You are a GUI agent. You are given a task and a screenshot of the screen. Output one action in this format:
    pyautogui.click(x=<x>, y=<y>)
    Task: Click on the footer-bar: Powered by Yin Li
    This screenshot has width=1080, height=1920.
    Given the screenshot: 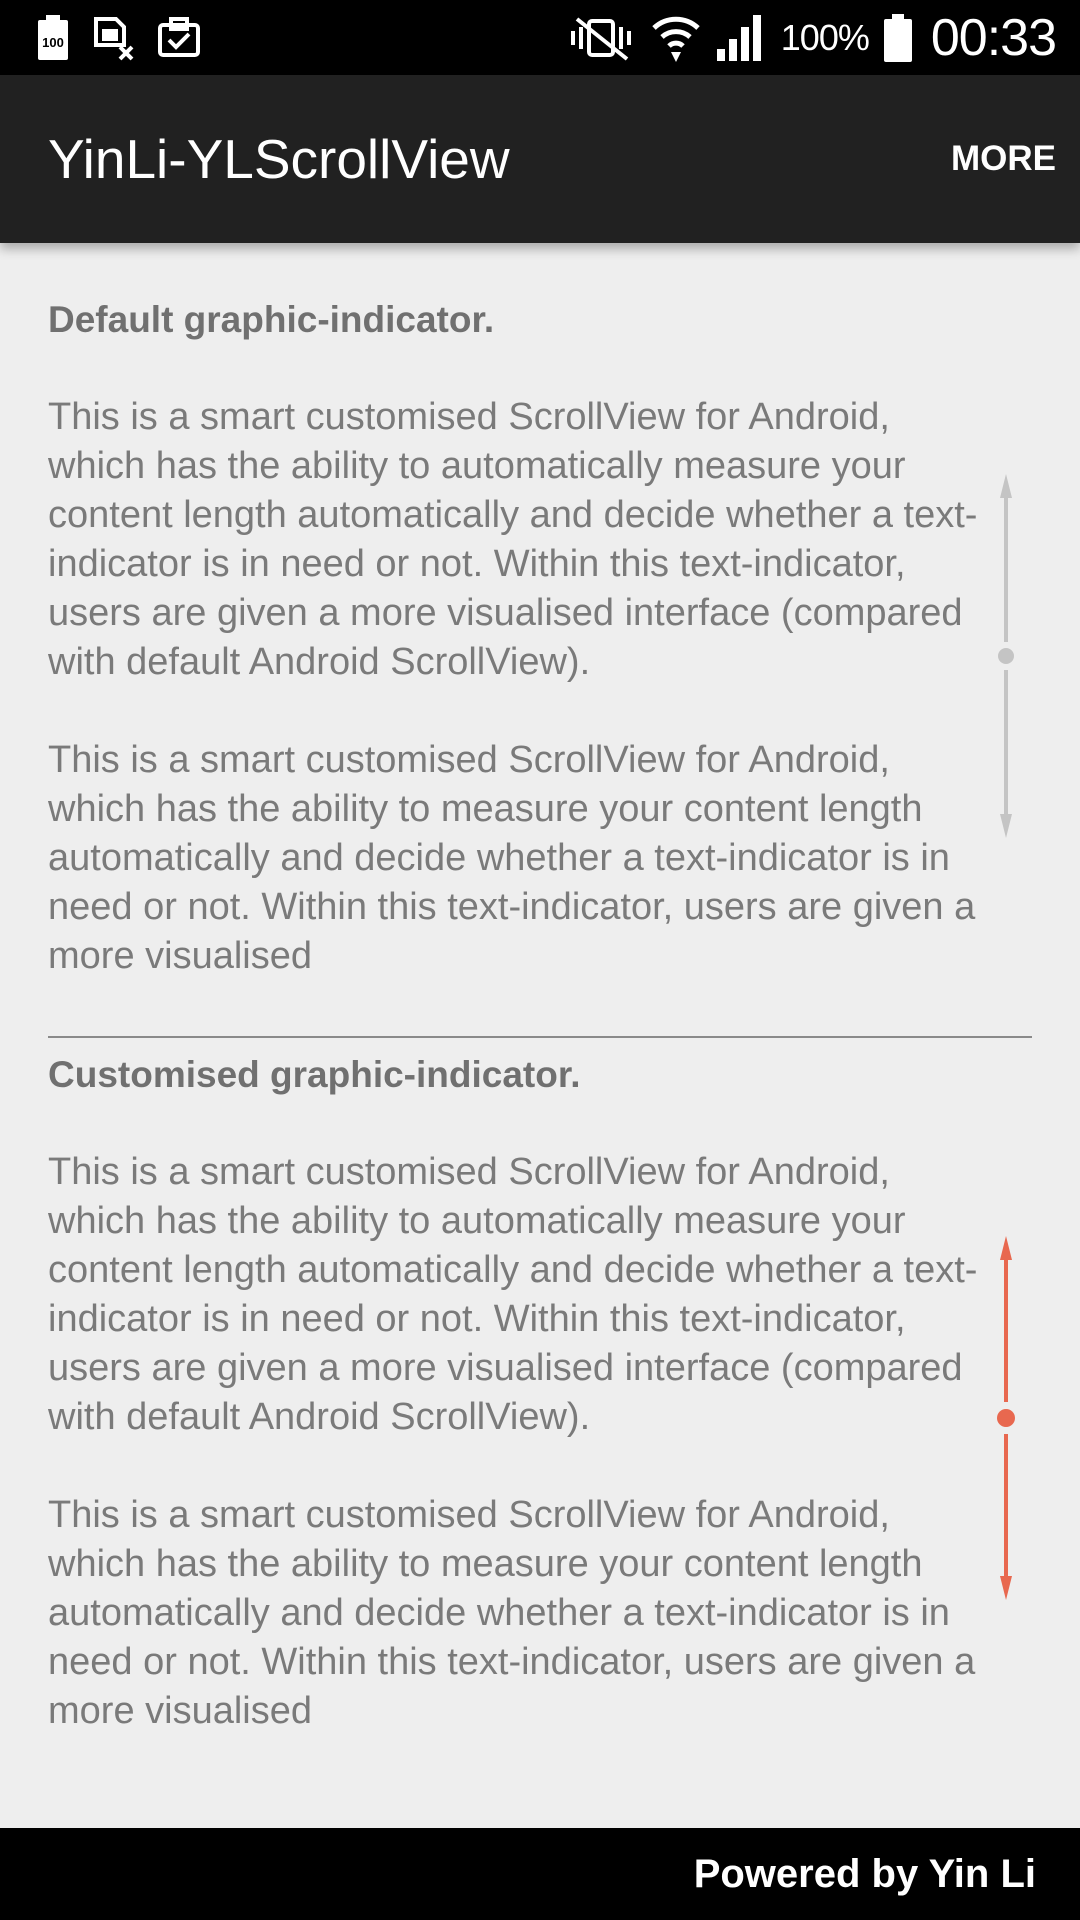 What is the action you would take?
    pyautogui.click(x=540, y=1874)
    